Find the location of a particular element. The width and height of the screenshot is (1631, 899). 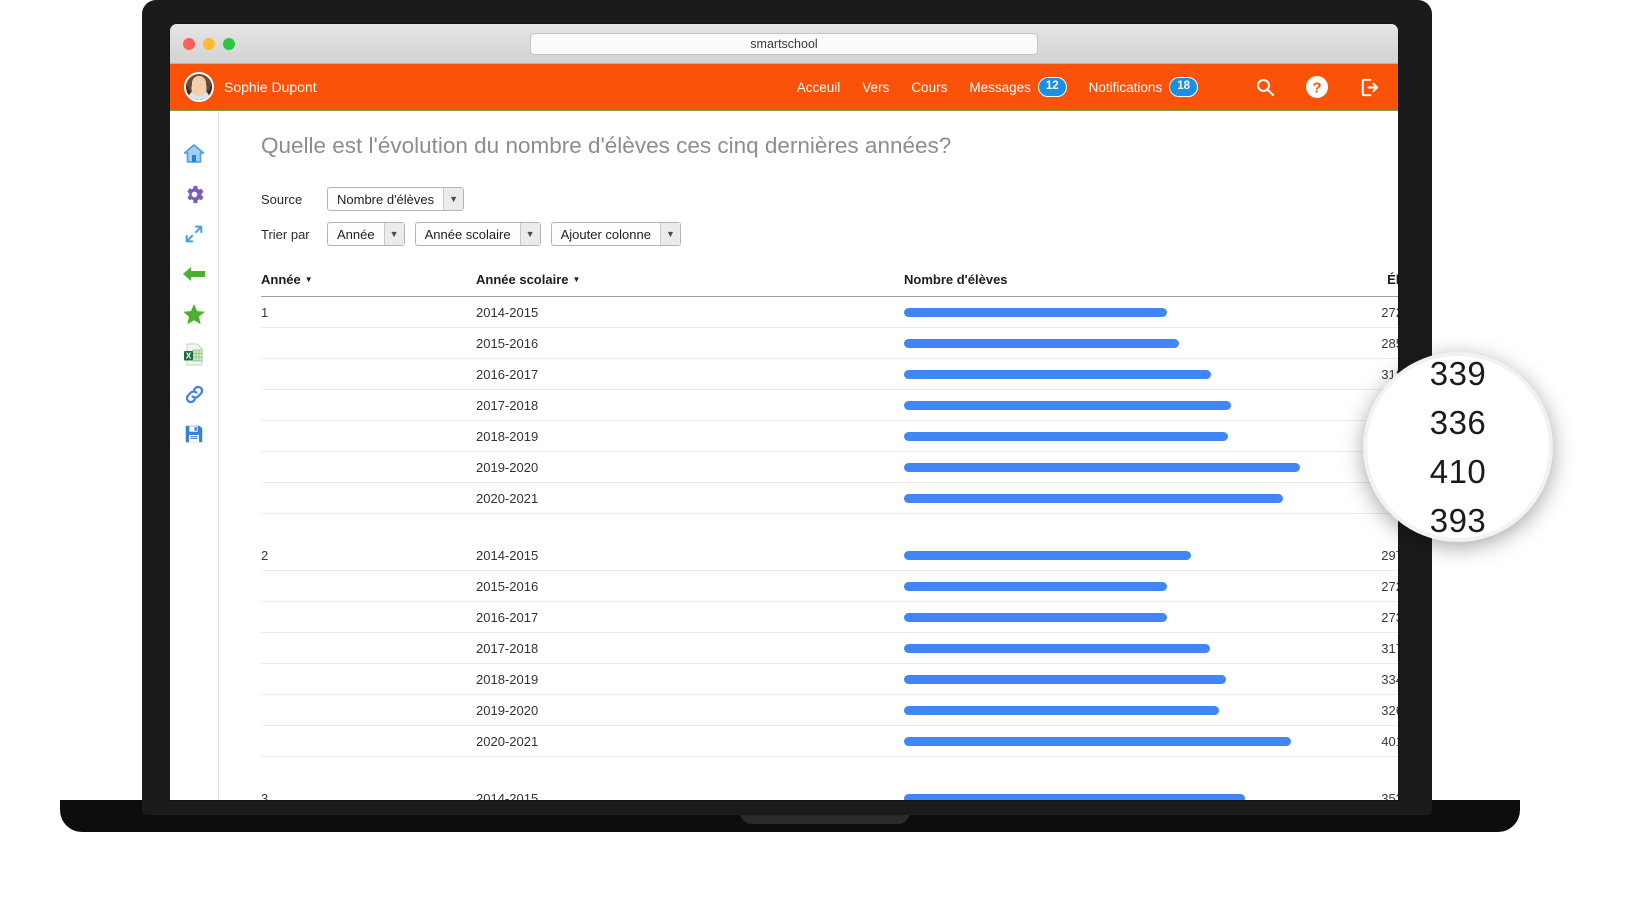

save-icon is located at coordinates (194, 434).